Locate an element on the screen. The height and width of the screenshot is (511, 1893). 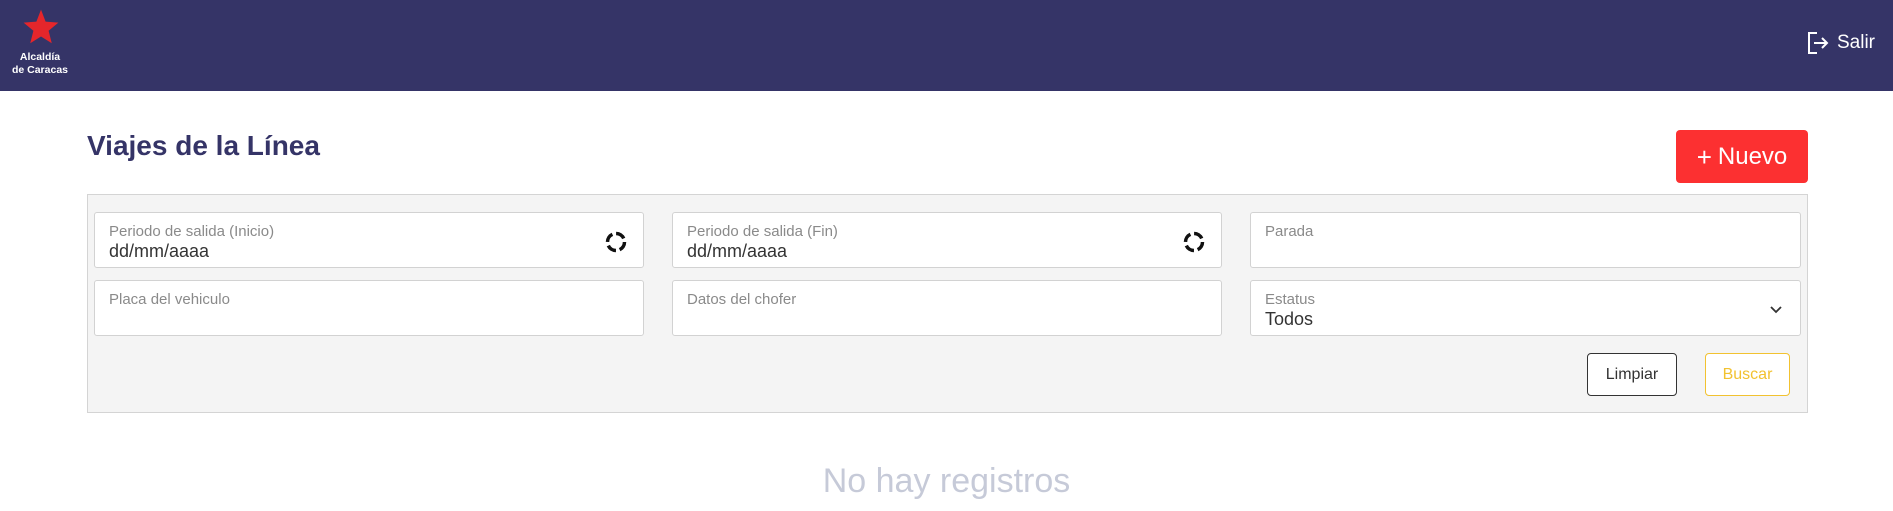
stop-field: Parada is located at coordinates (1525, 240).